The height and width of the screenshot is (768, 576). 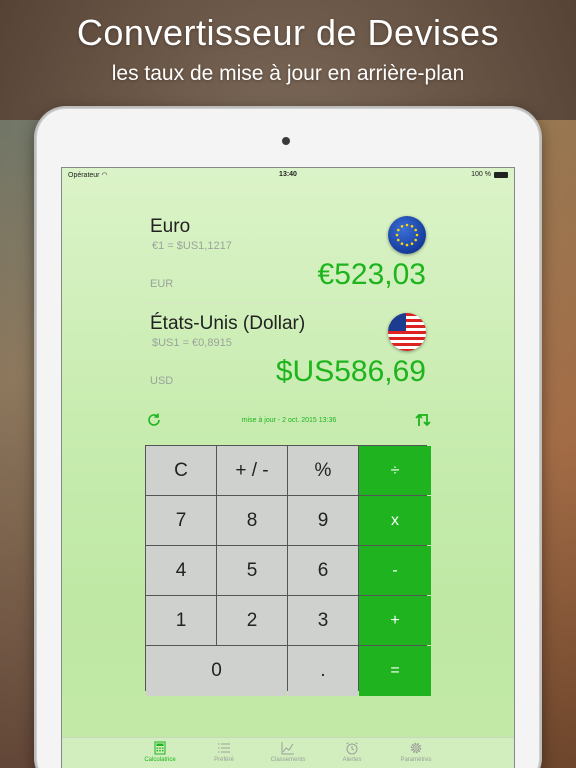 What do you see at coordinates (252, 470) in the screenshot?
I see `key-plus-minus: + / -` at bounding box center [252, 470].